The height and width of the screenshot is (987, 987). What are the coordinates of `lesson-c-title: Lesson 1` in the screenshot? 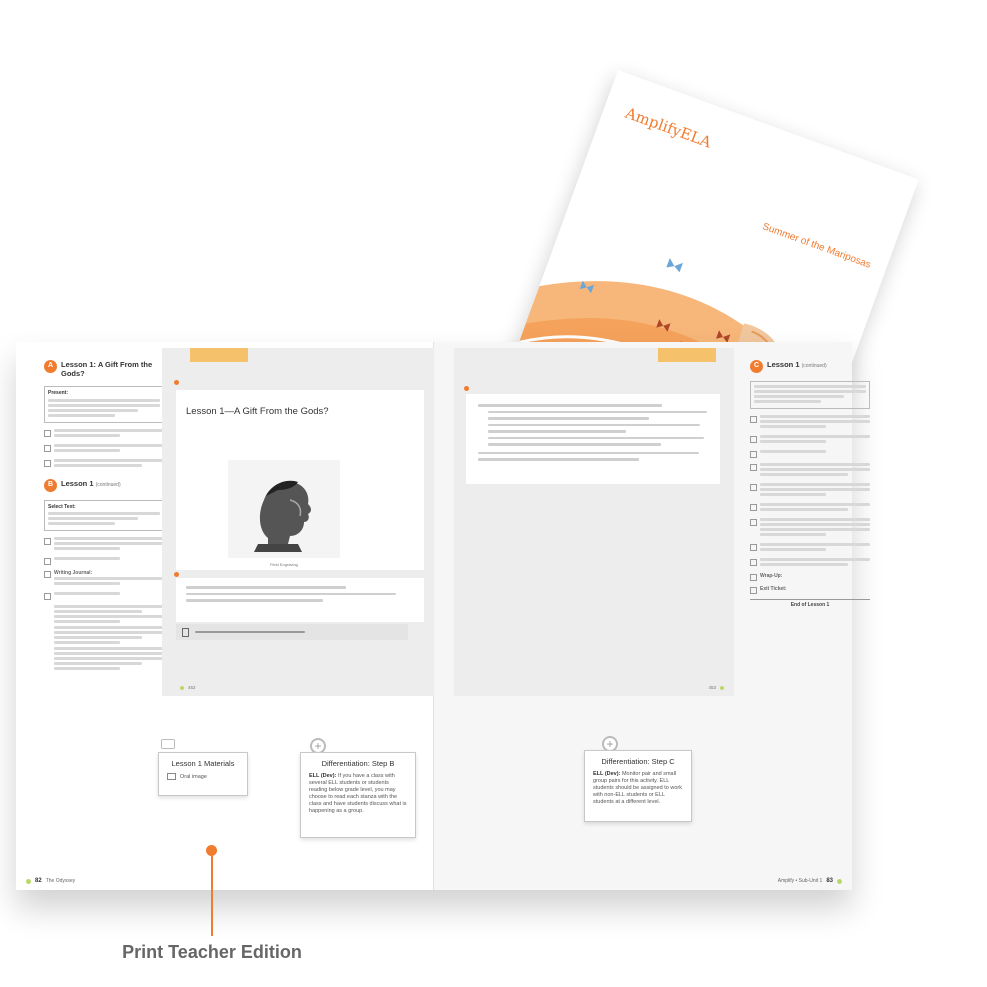 It's located at (783, 364).